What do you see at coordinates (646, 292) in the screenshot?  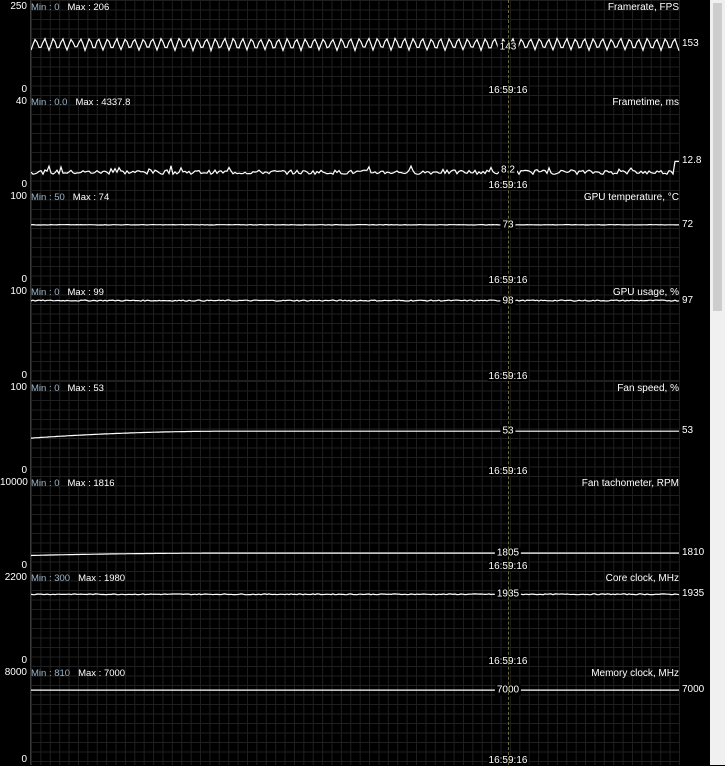 I see `graph-title: GPU usage, %` at bounding box center [646, 292].